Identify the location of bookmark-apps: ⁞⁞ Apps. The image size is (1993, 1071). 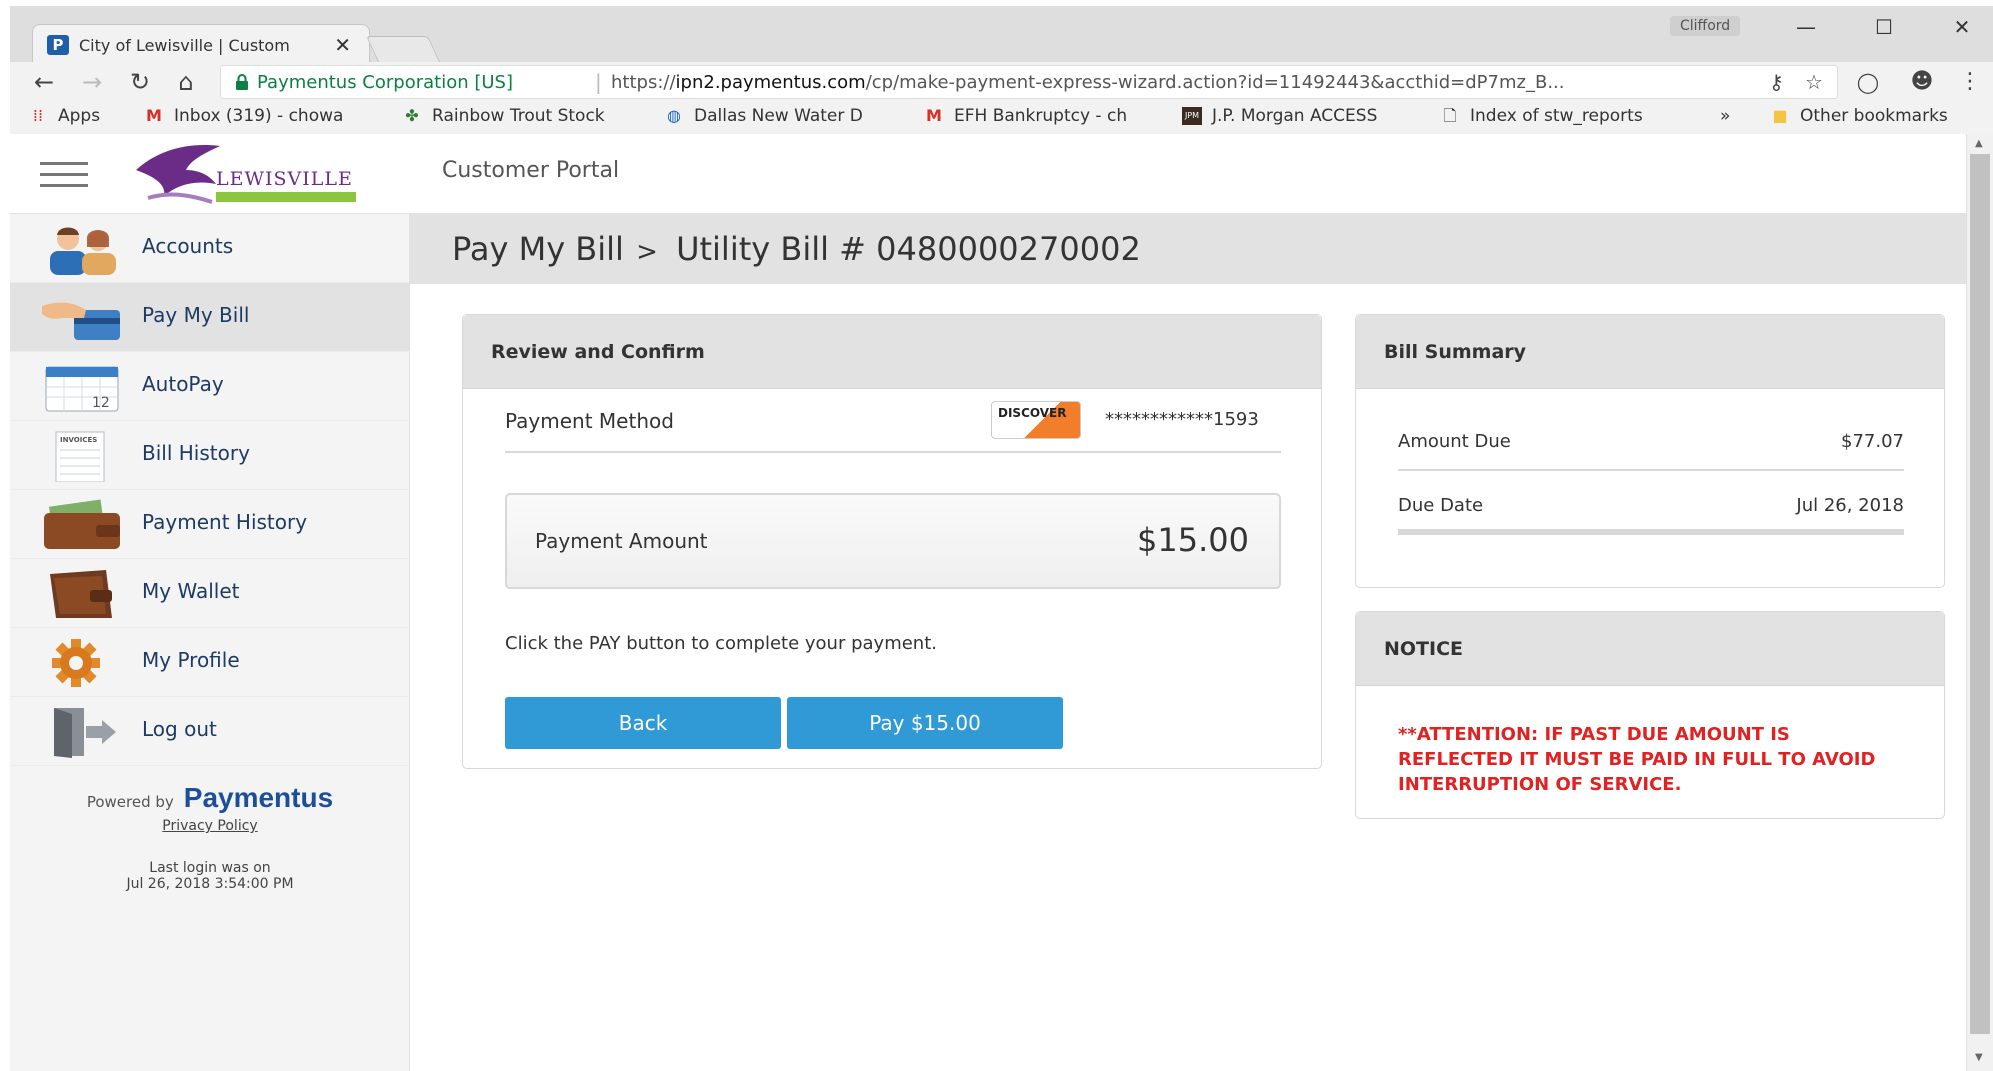
(64, 116).